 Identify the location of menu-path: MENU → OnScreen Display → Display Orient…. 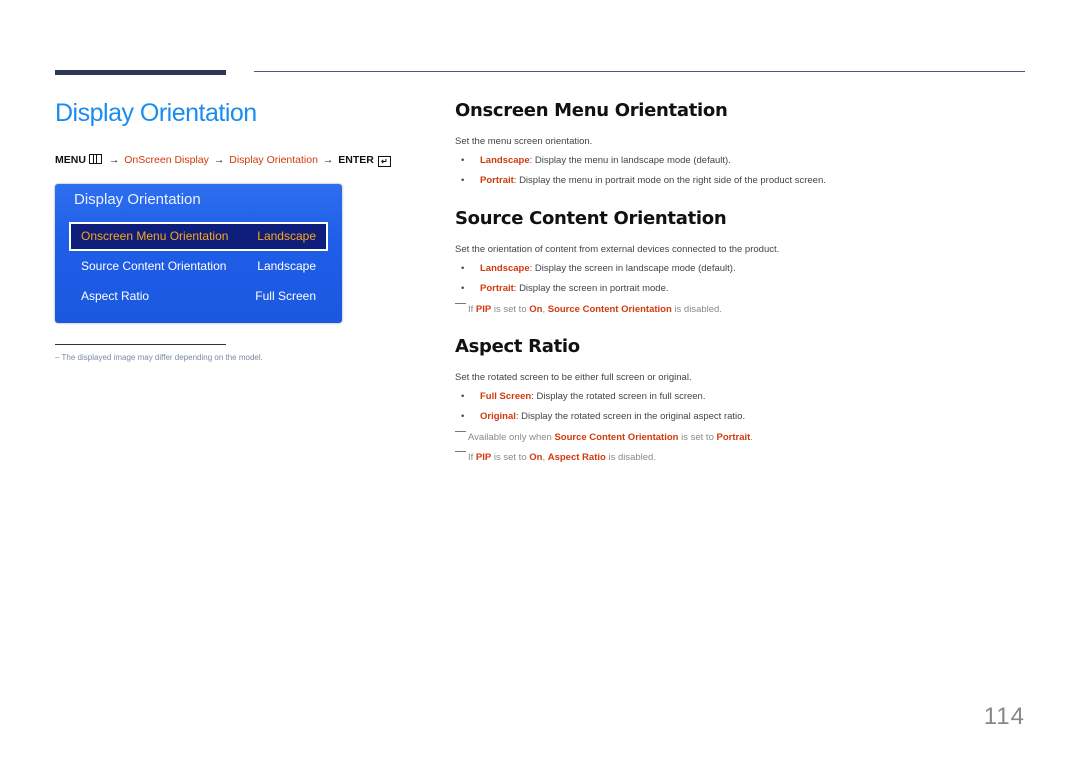
(223, 160).